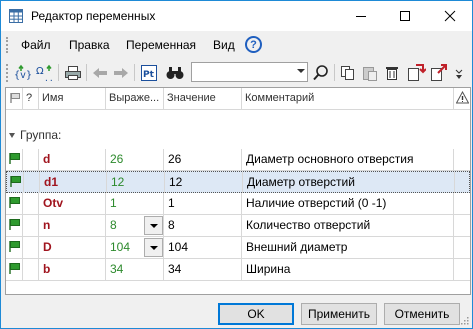 The width and height of the screenshot is (473, 329). What do you see at coordinates (72, 247) in the screenshot?
I see `variable-name-cell: D` at bounding box center [72, 247].